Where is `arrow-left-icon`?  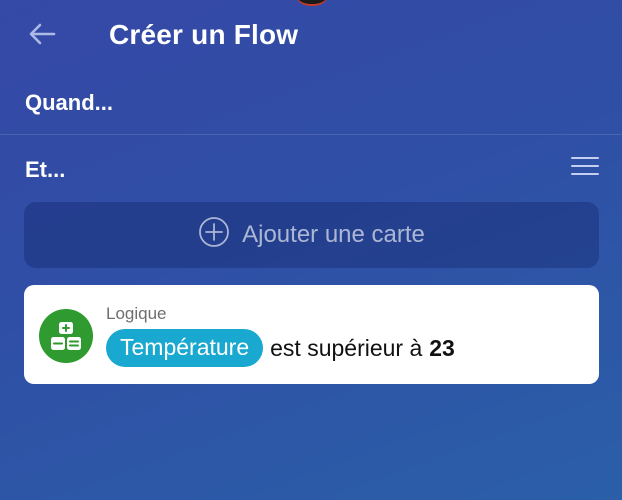 arrow-left-icon is located at coordinates (42, 36).